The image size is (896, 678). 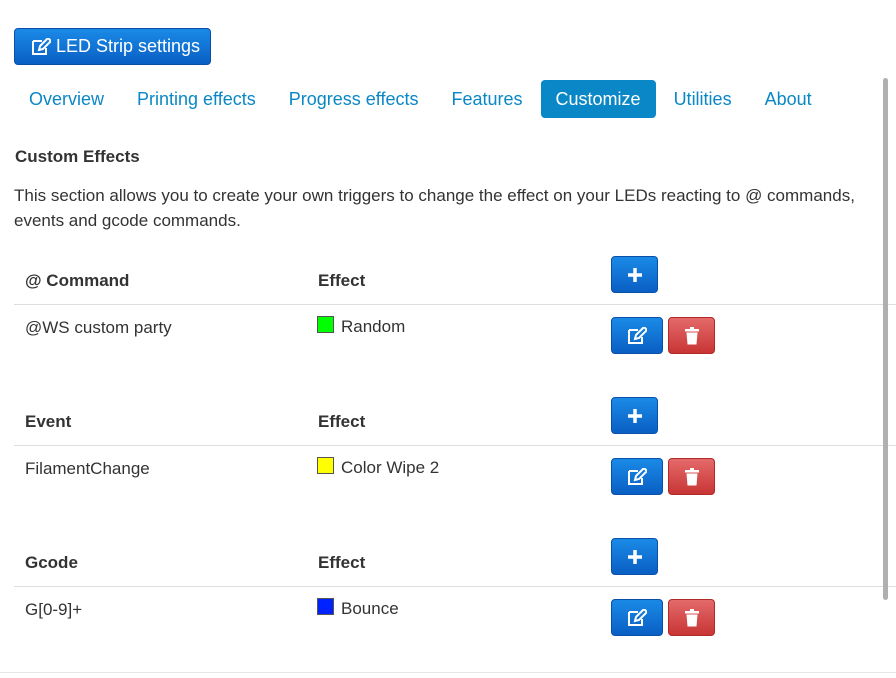 I want to click on effect-label: Color Wipe 2, so click(x=390, y=467).